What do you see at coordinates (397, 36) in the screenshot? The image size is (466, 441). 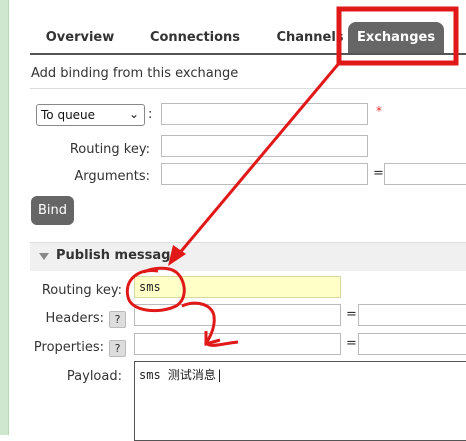 I see `exchanges-highlight-box` at bounding box center [397, 36].